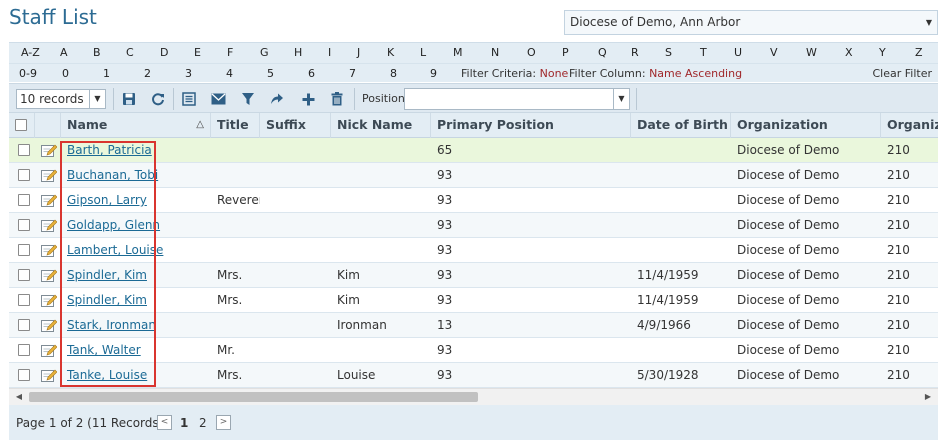 The height and width of the screenshot is (440, 938). What do you see at coordinates (28, 73) in the screenshot?
I see `digit-filter-0-9: 0-9` at bounding box center [28, 73].